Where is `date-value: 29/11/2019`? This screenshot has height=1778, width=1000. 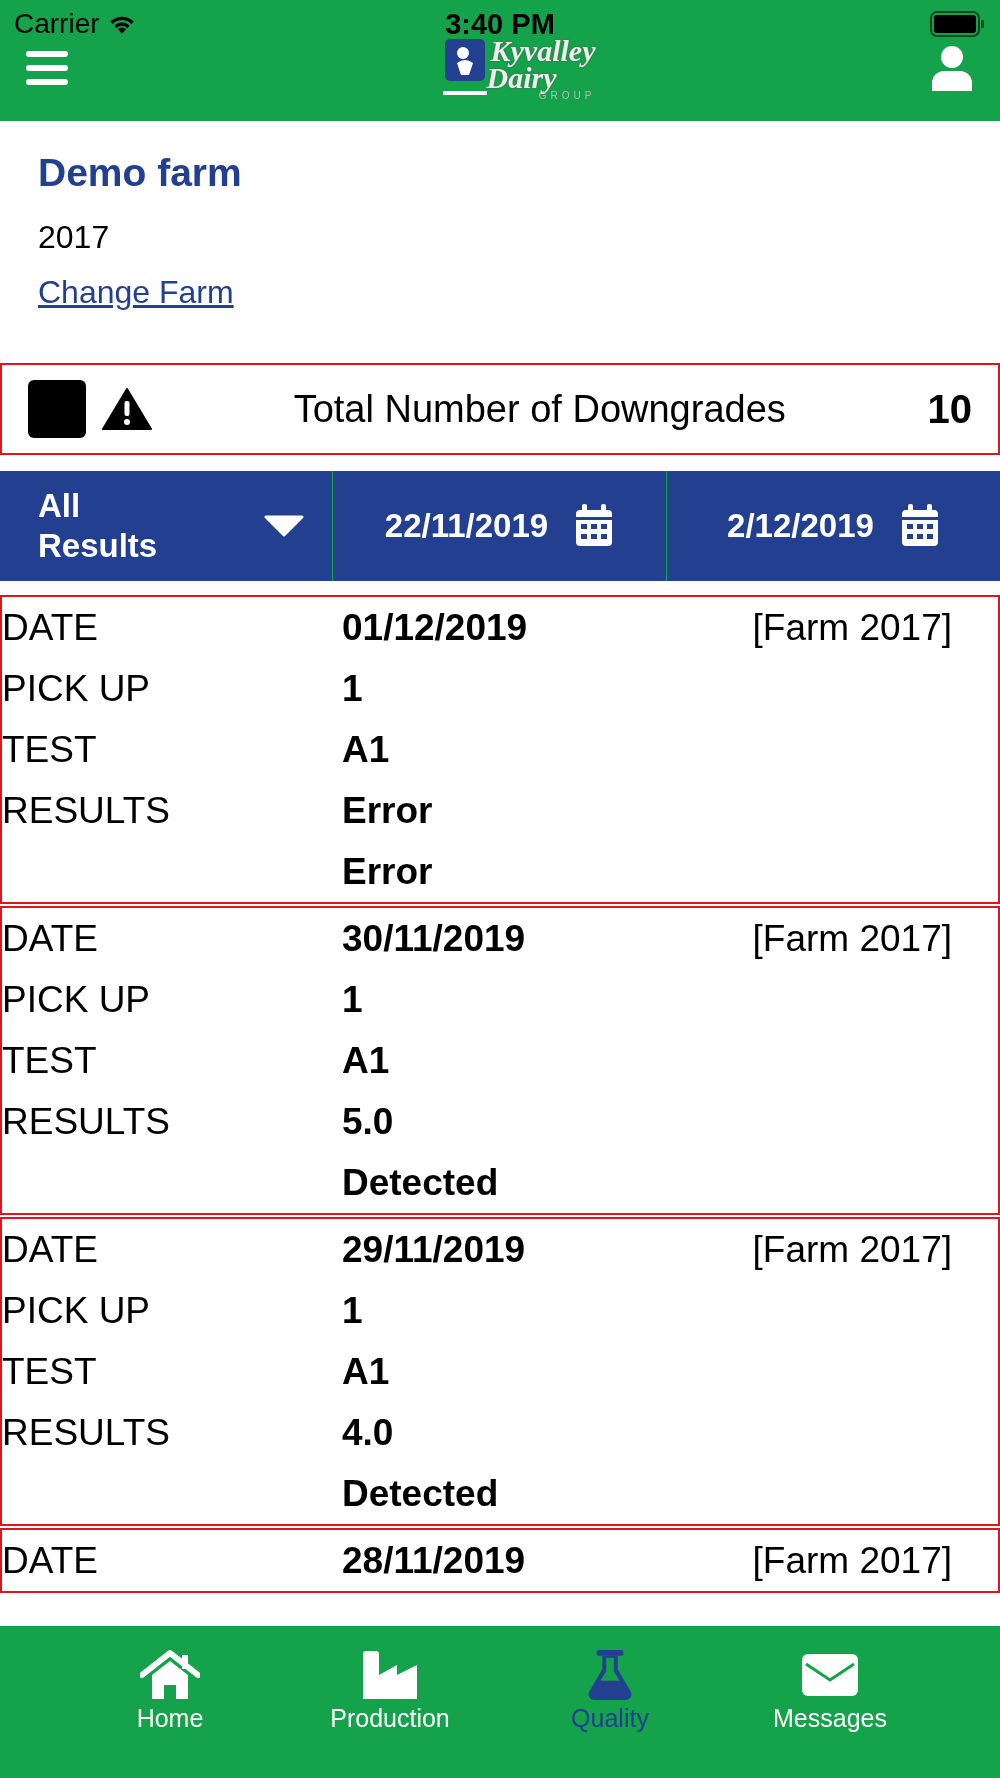
date-value: 29/11/2019 is located at coordinates (434, 1249).